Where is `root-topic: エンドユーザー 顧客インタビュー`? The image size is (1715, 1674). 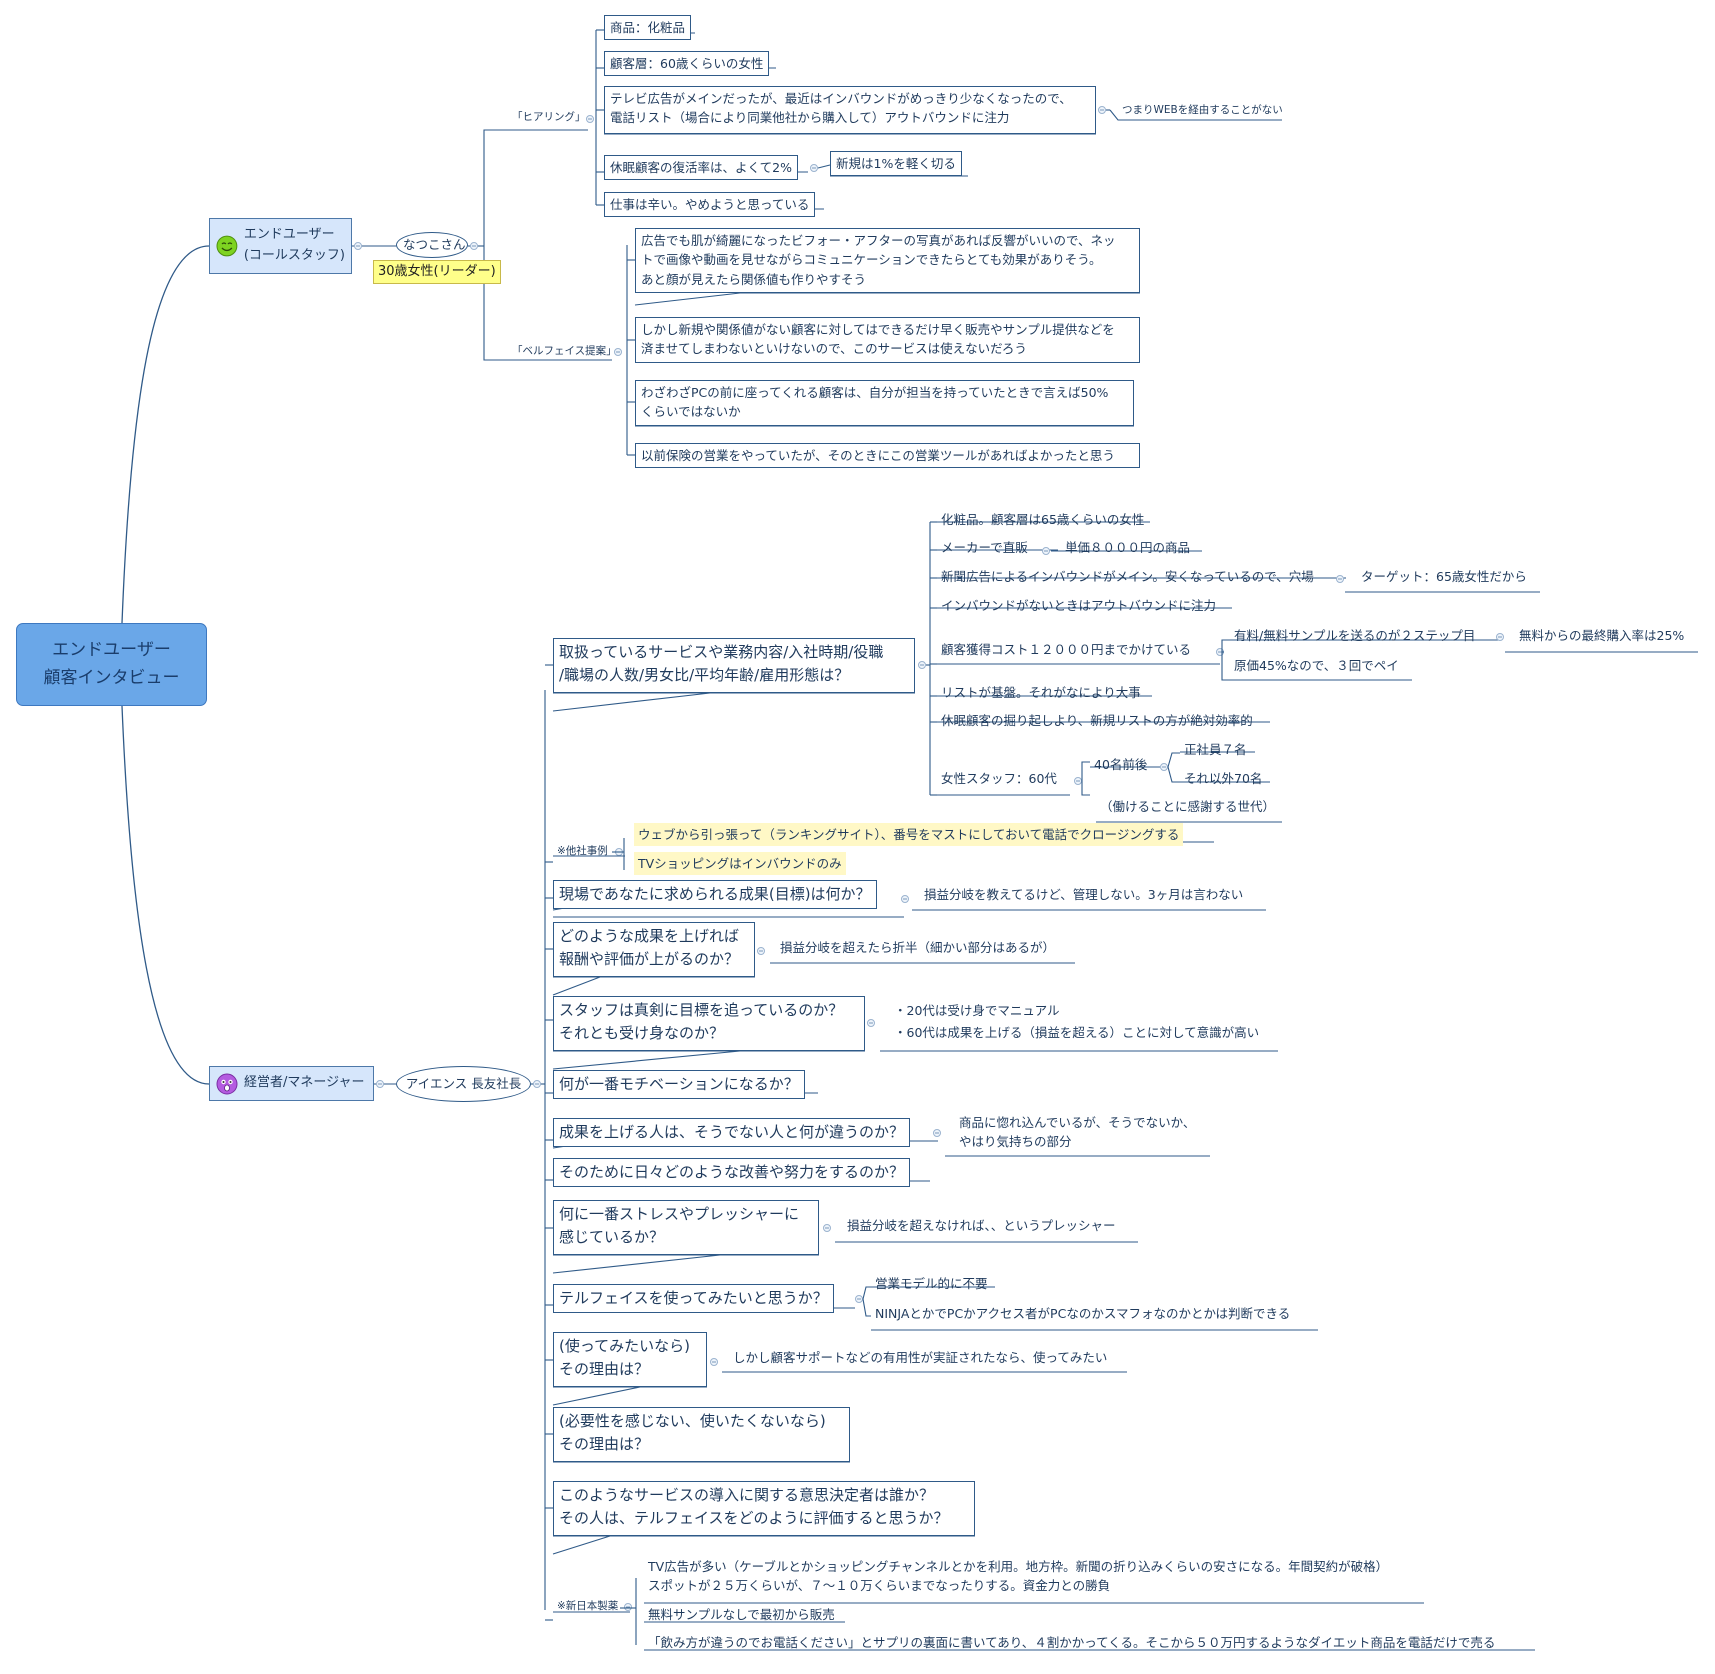 root-topic: エンドユーザー 顧客インタビュー is located at coordinates (111, 664).